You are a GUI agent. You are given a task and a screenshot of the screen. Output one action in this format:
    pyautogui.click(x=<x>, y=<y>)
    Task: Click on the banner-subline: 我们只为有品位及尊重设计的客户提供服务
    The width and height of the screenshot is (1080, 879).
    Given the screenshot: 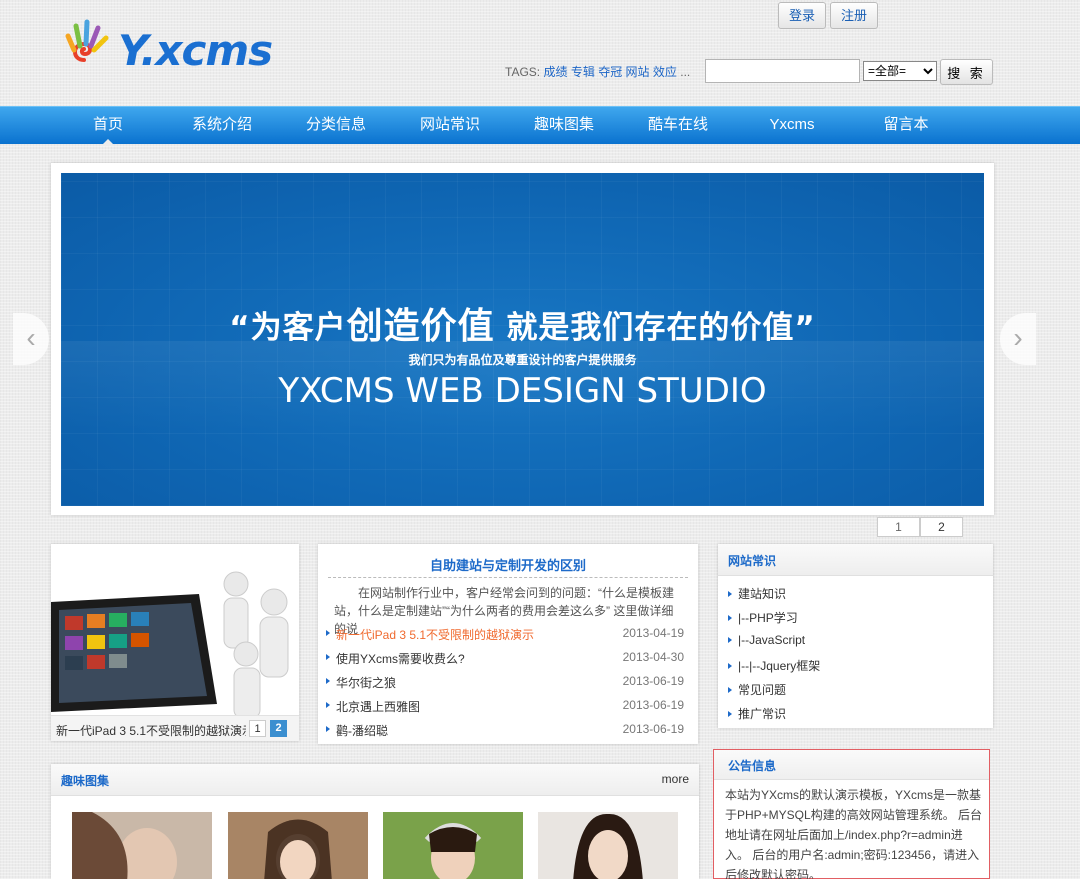 What is the action you would take?
    pyautogui.click(x=522, y=360)
    